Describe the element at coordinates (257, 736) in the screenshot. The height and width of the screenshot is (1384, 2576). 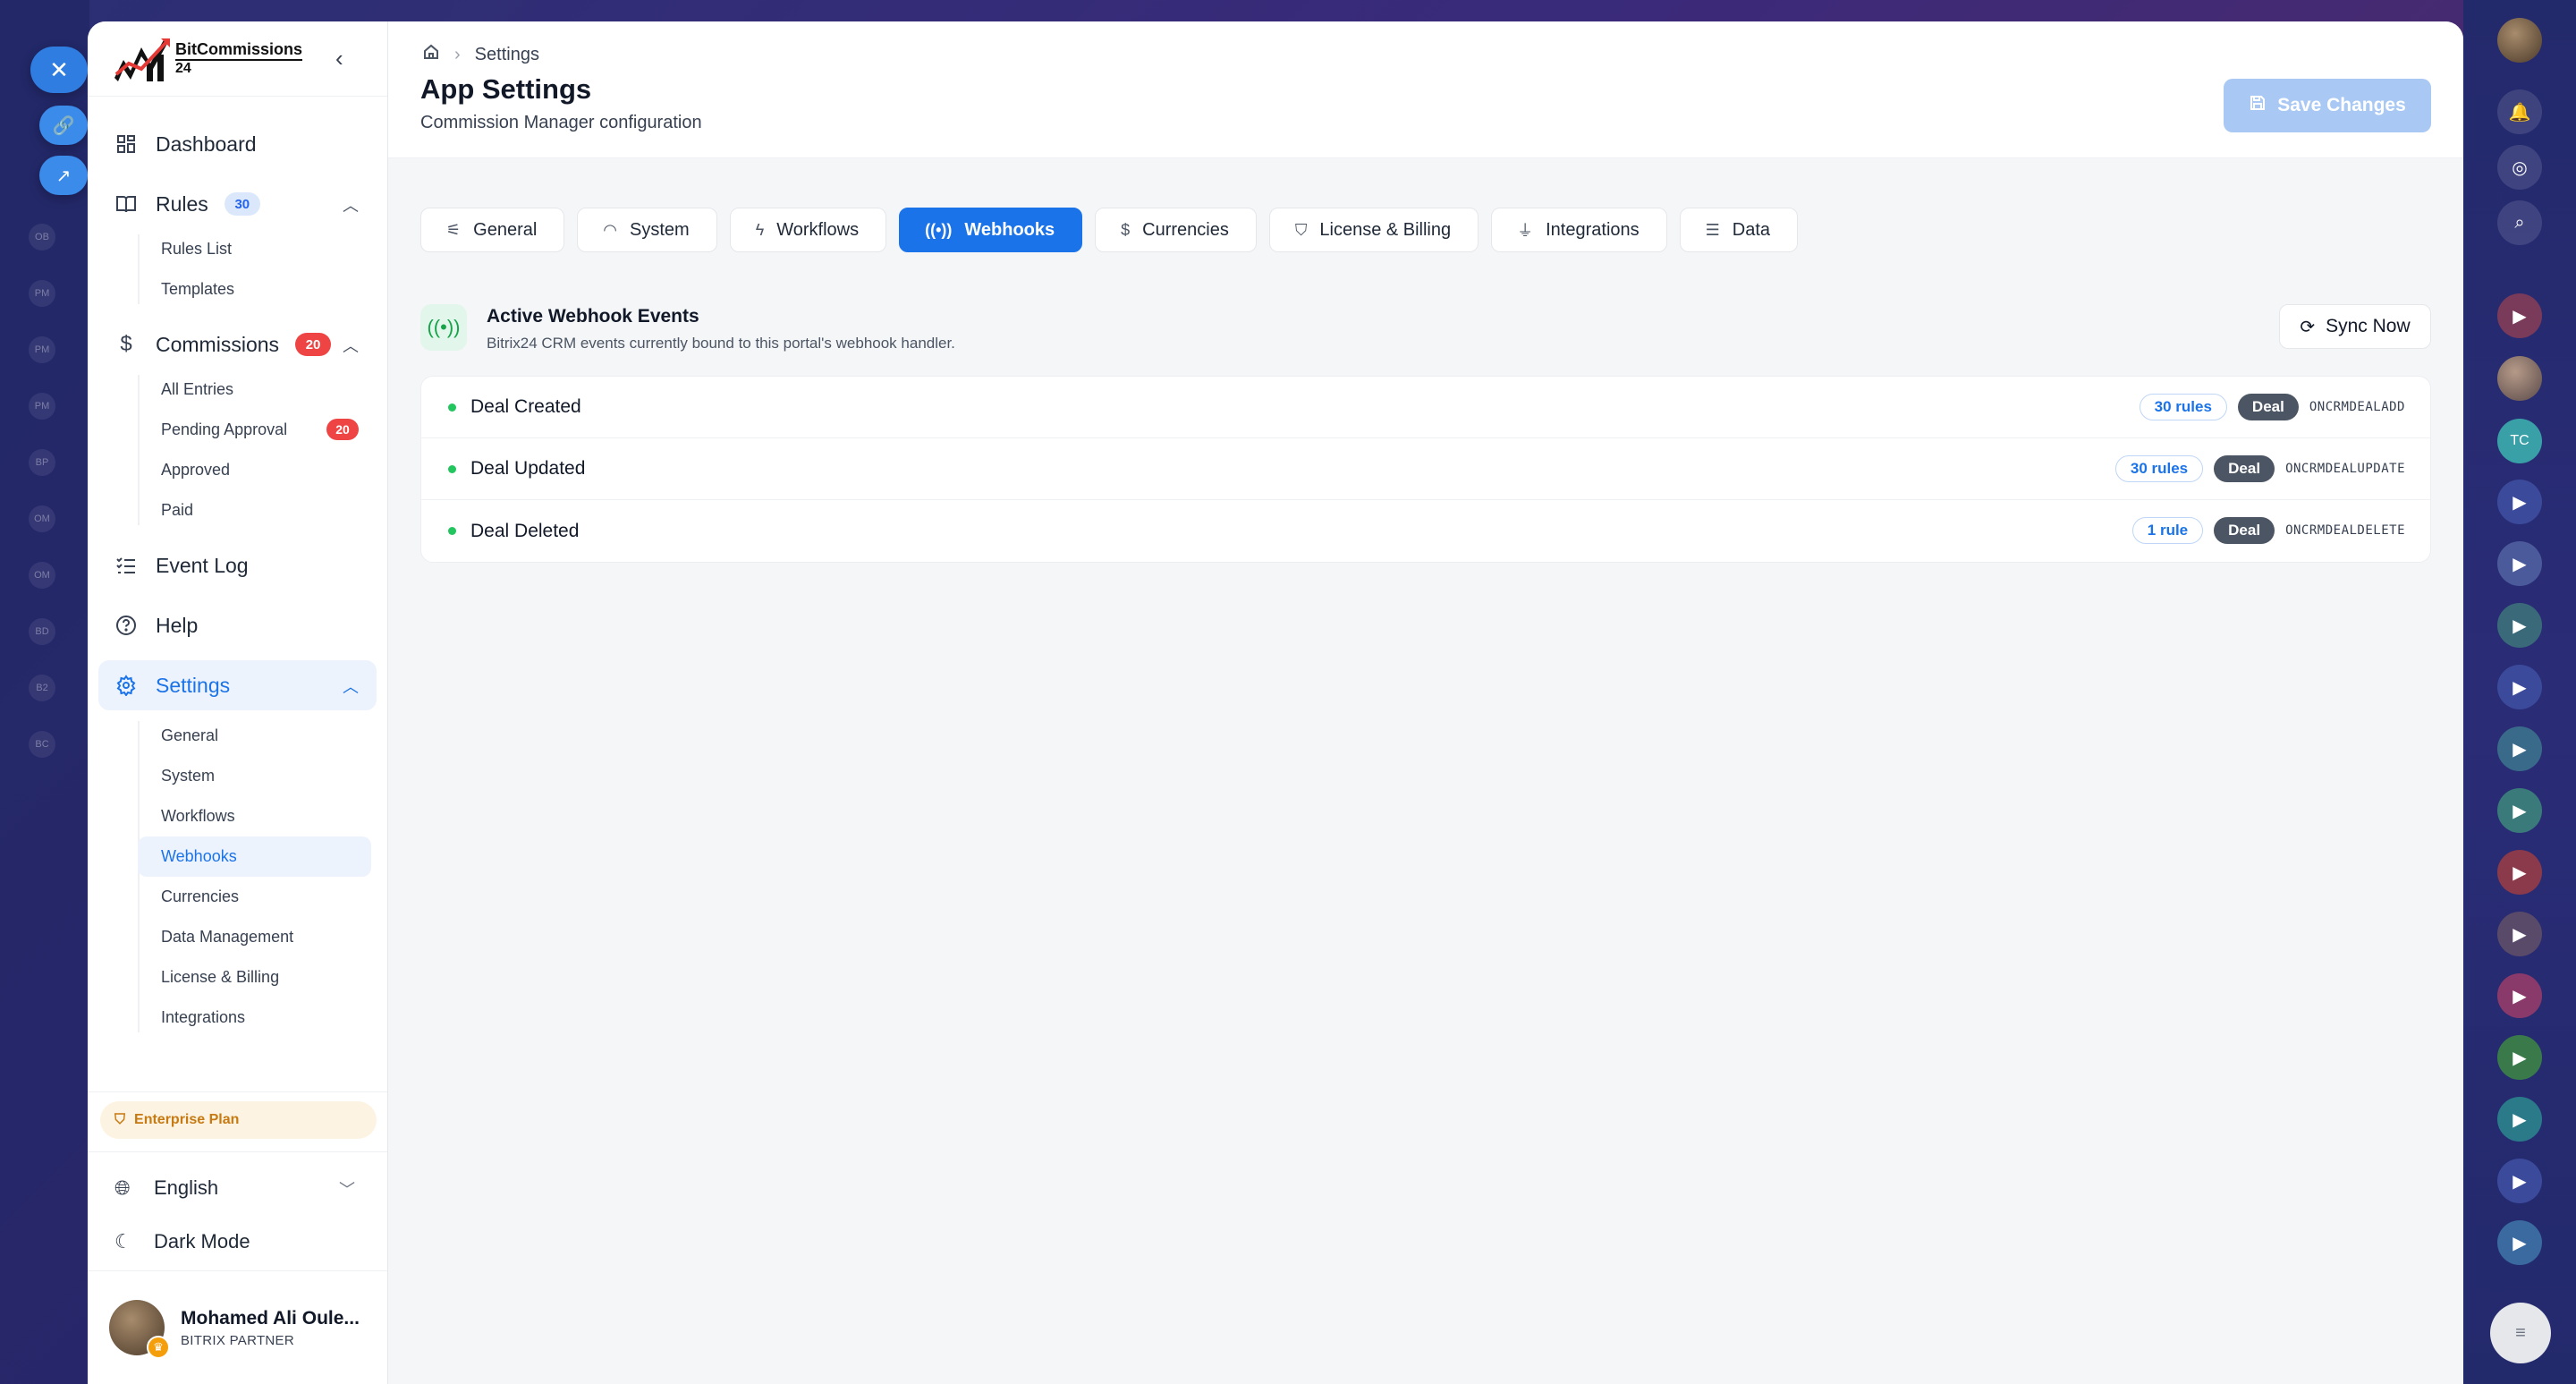
I see `sidebar-subitem-general: General` at that location.